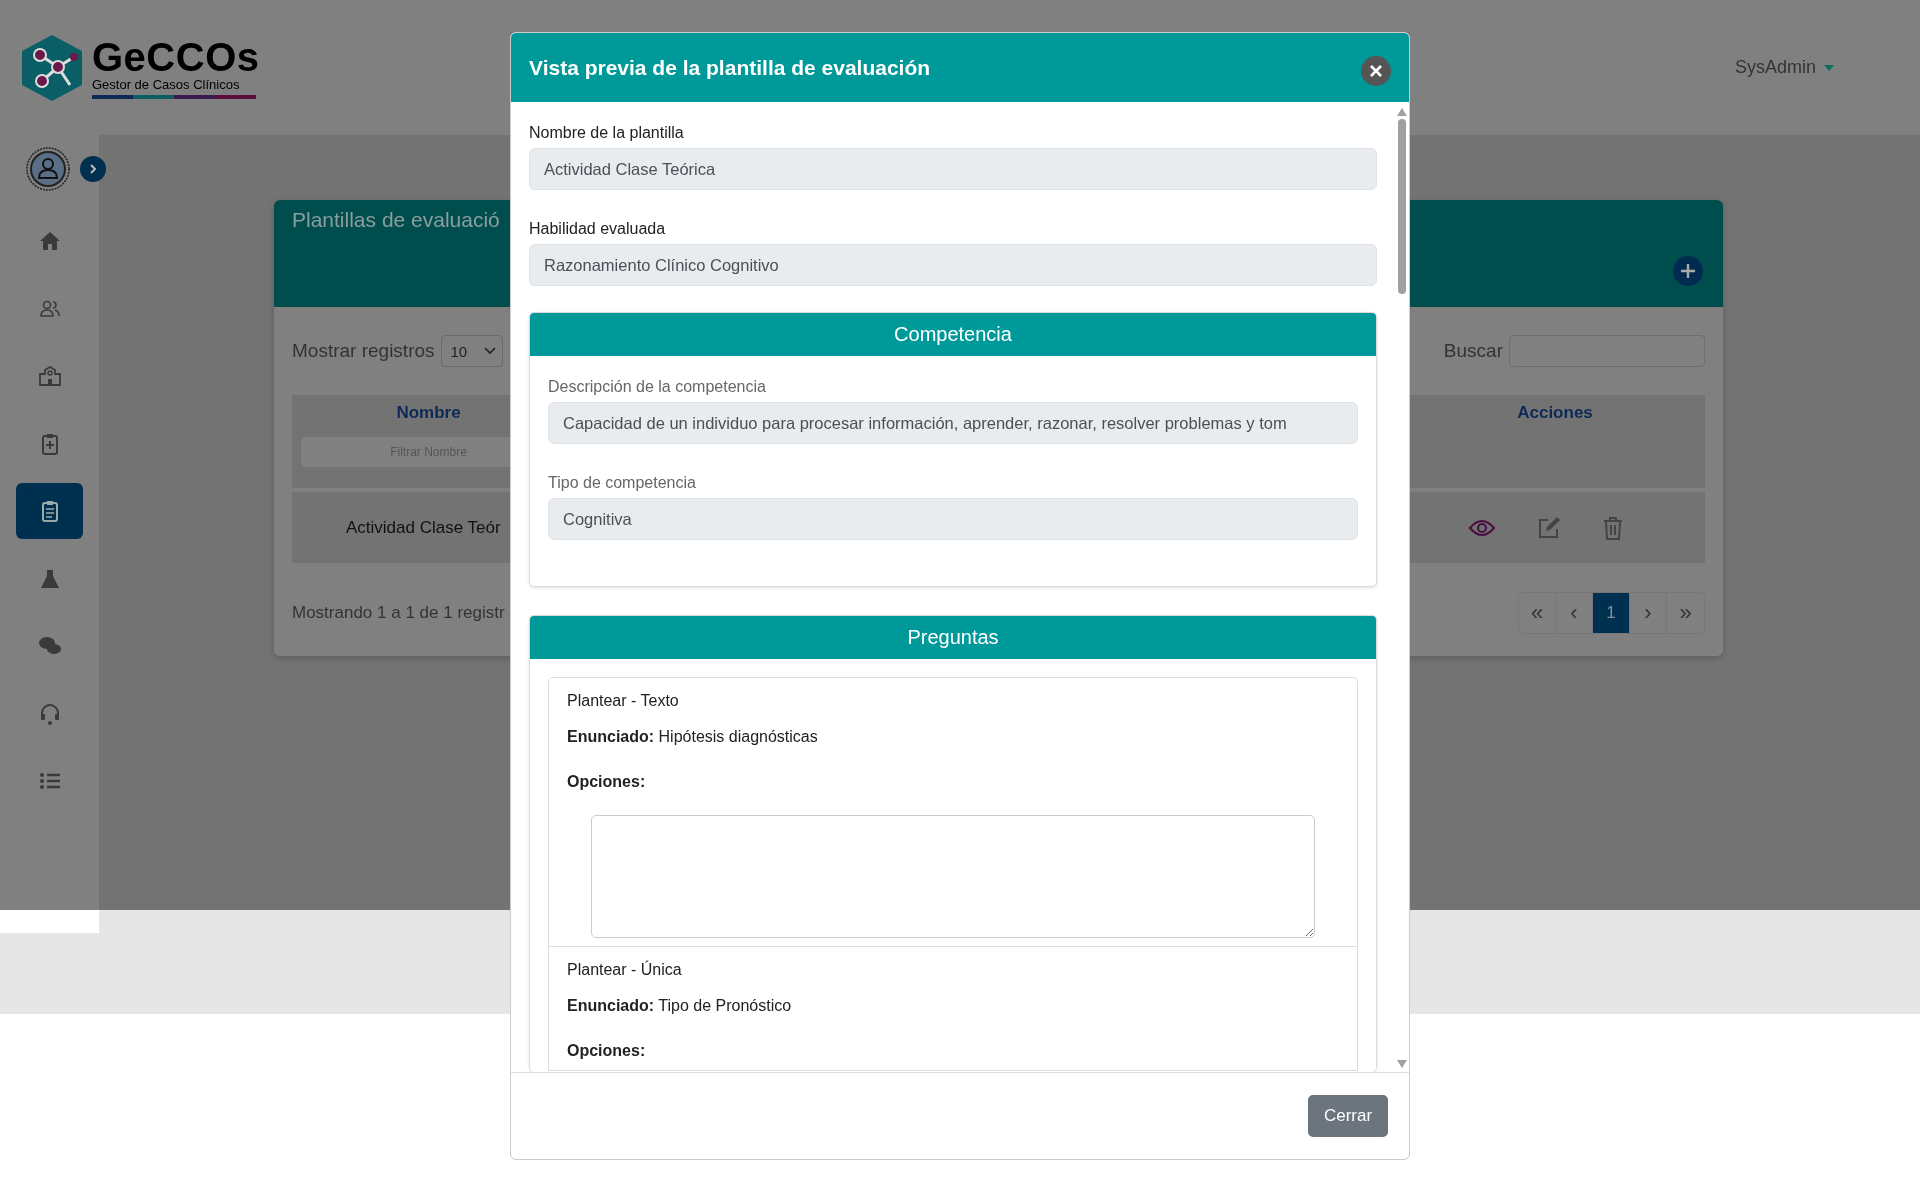 The image size is (1920, 1192). I want to click on input-field: Cognitiva, so click(953, 519).